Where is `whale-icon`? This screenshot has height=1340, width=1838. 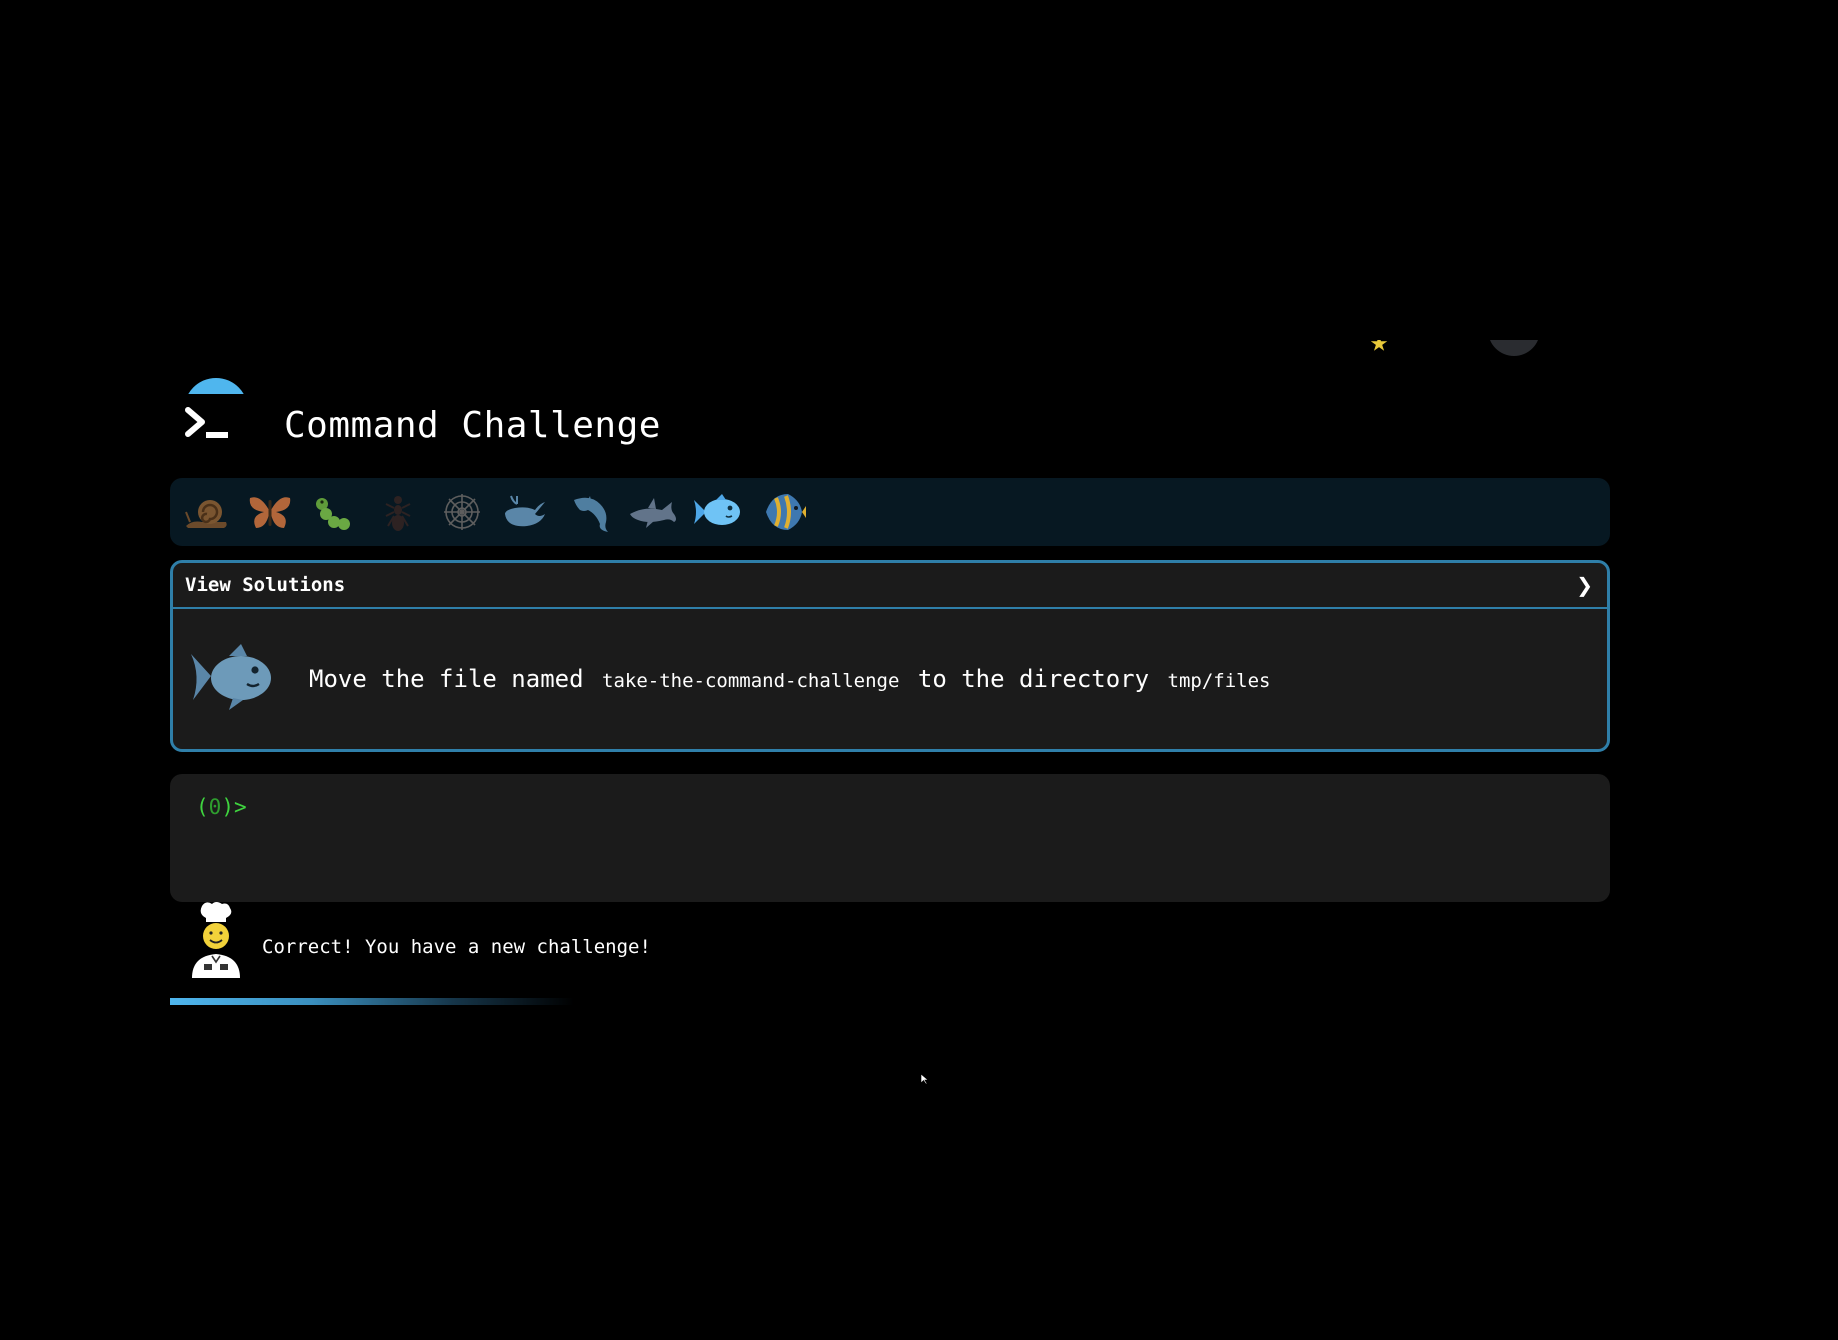
whale-icon is located at coordinates (526, 512).